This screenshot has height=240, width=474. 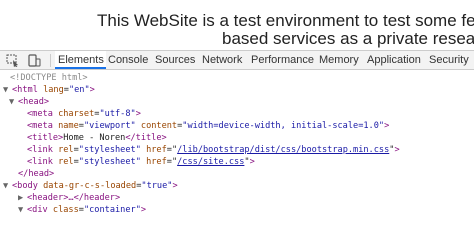 What do you see at coordinates (449, 60) in the screenshot?
I see `tab-security: Security` at bounding box center [449, 60].